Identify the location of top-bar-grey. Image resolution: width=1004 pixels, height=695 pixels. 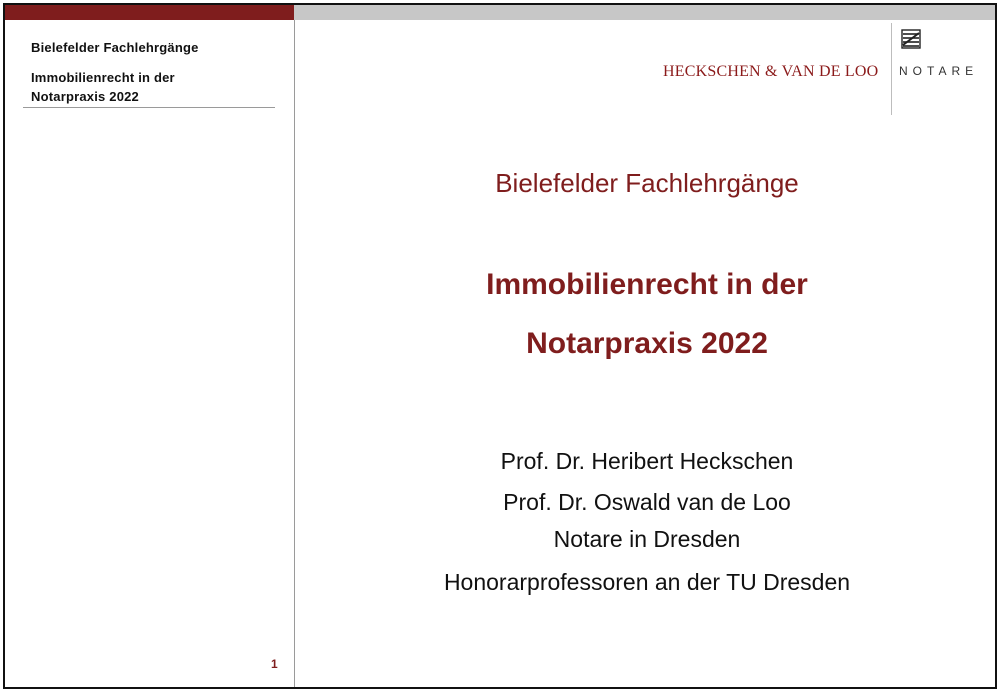
(644, 12).